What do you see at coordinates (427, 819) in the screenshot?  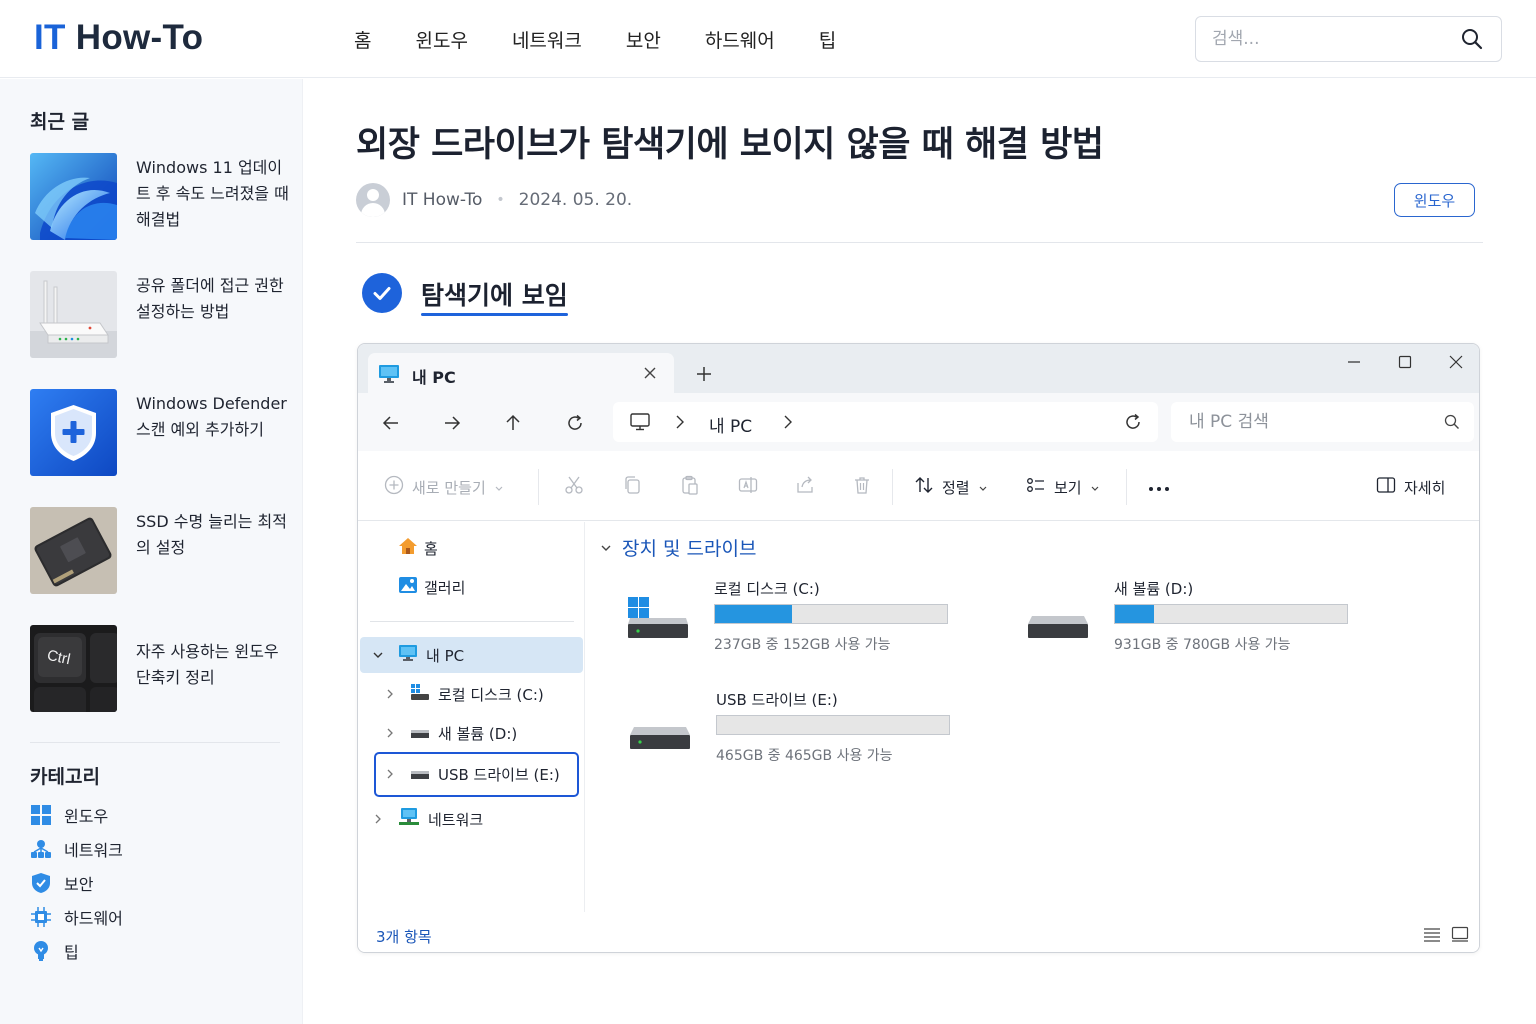 I see `nav-pane-network: 네트워크` at bounding box center [427, 819].